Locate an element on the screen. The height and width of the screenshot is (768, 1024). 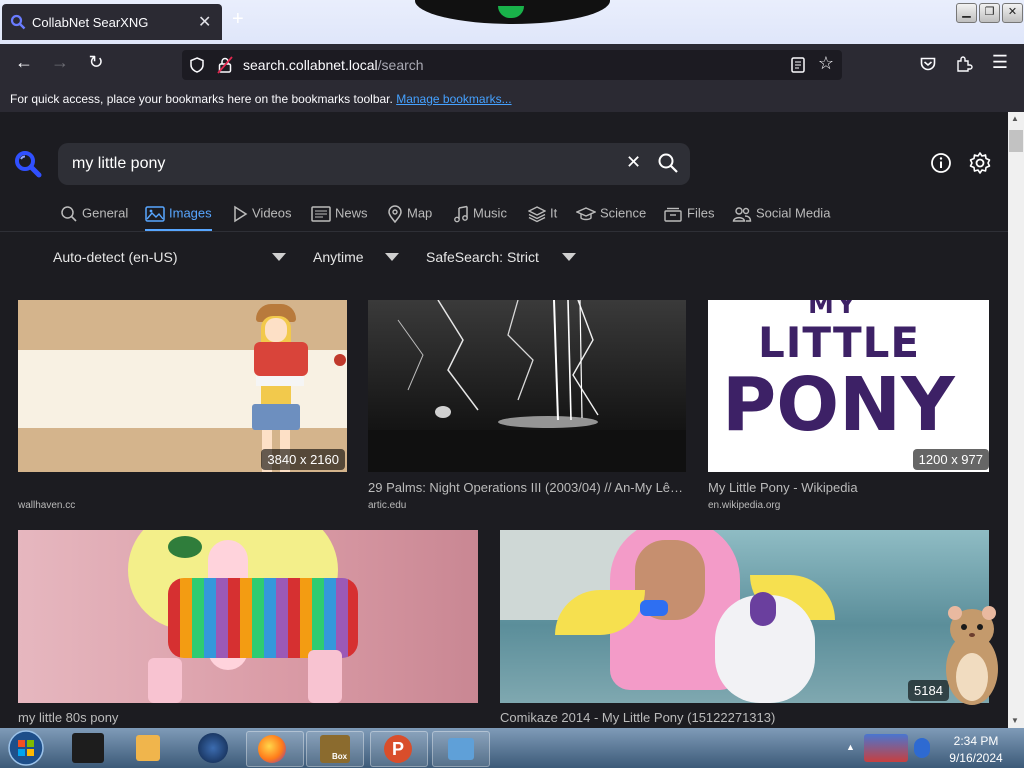
url-path: /search is located at coordinates (400, 65).